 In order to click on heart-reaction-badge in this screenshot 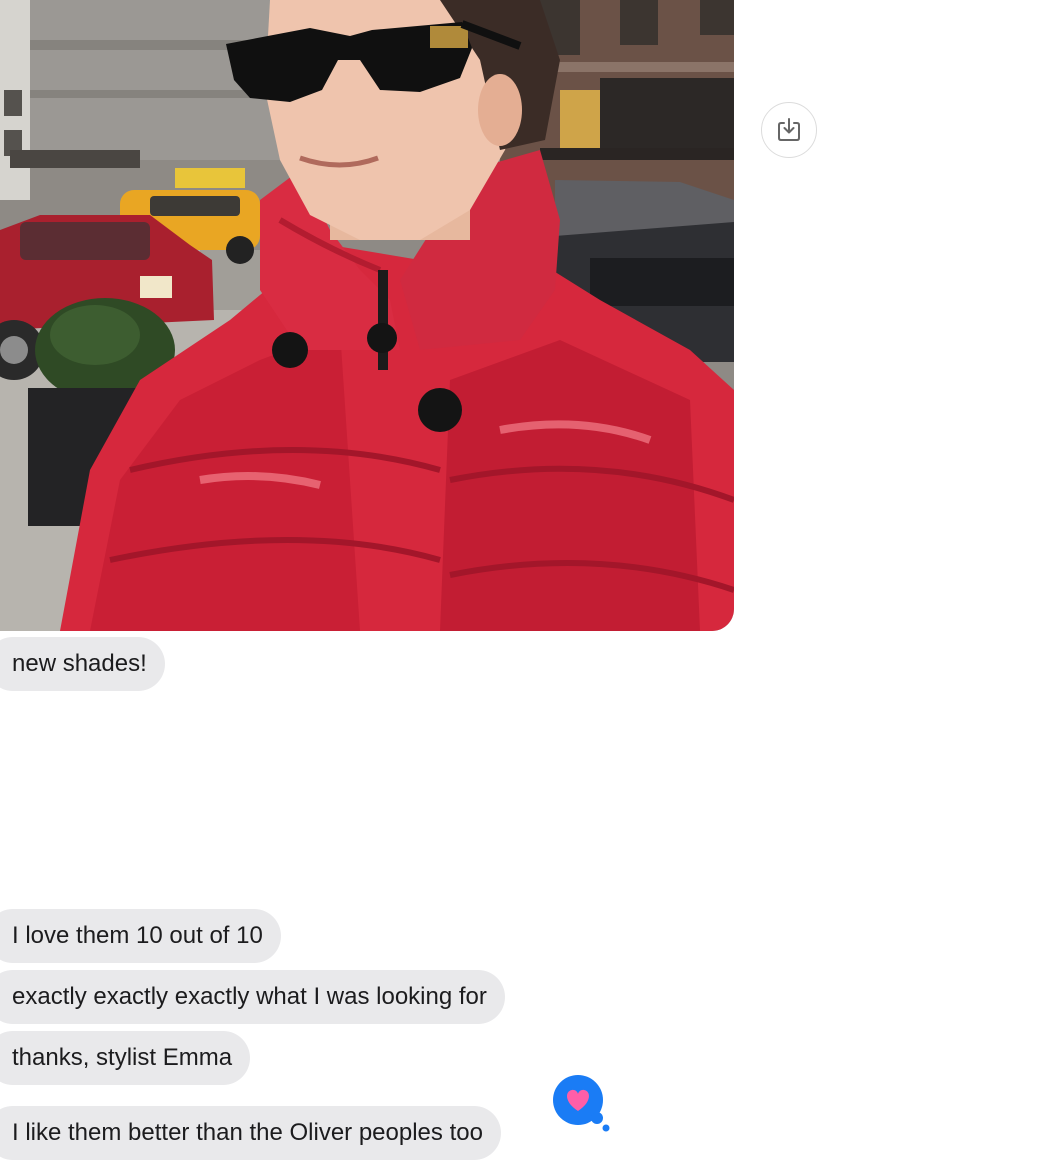, I will do `click(582, 1104)`.